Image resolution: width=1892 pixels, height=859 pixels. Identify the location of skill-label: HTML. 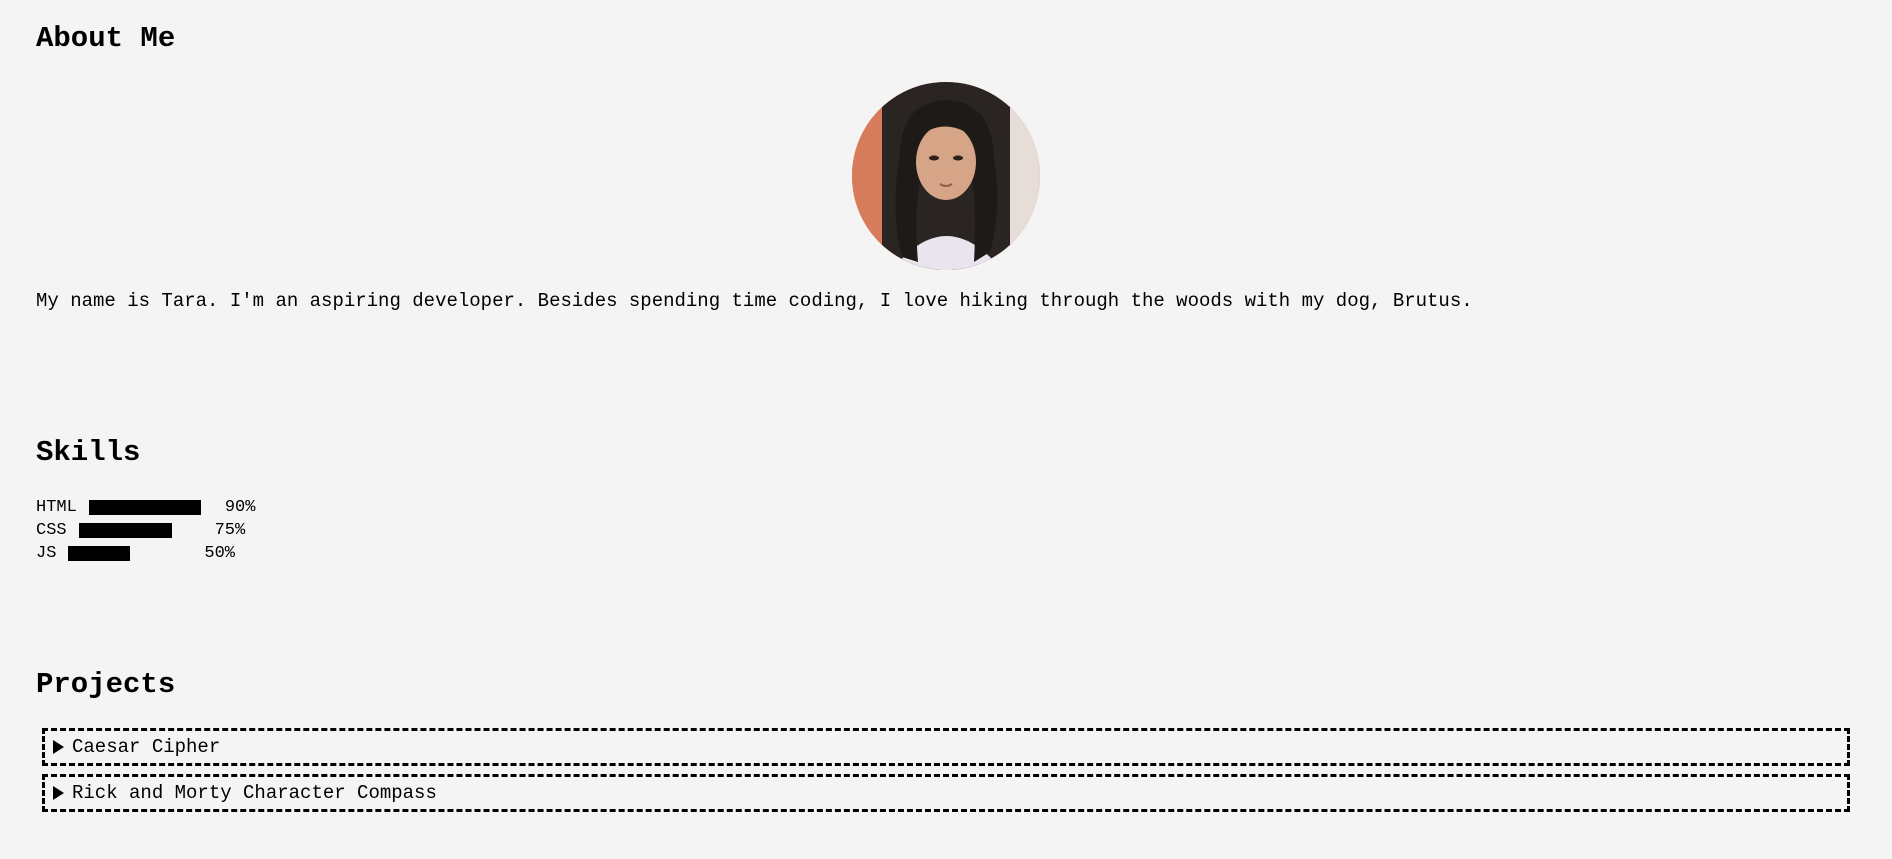
(56, 507).